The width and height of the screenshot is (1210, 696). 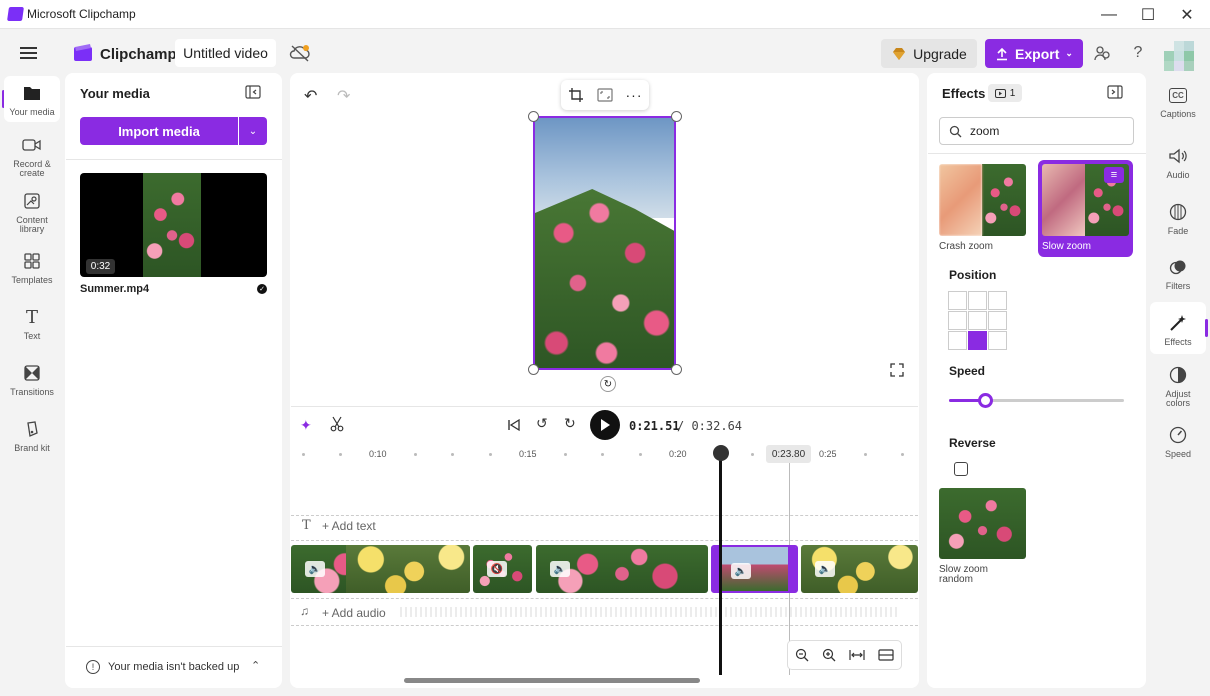 I want to click on position-cell-bottom-left, so click(x=957, y=340).